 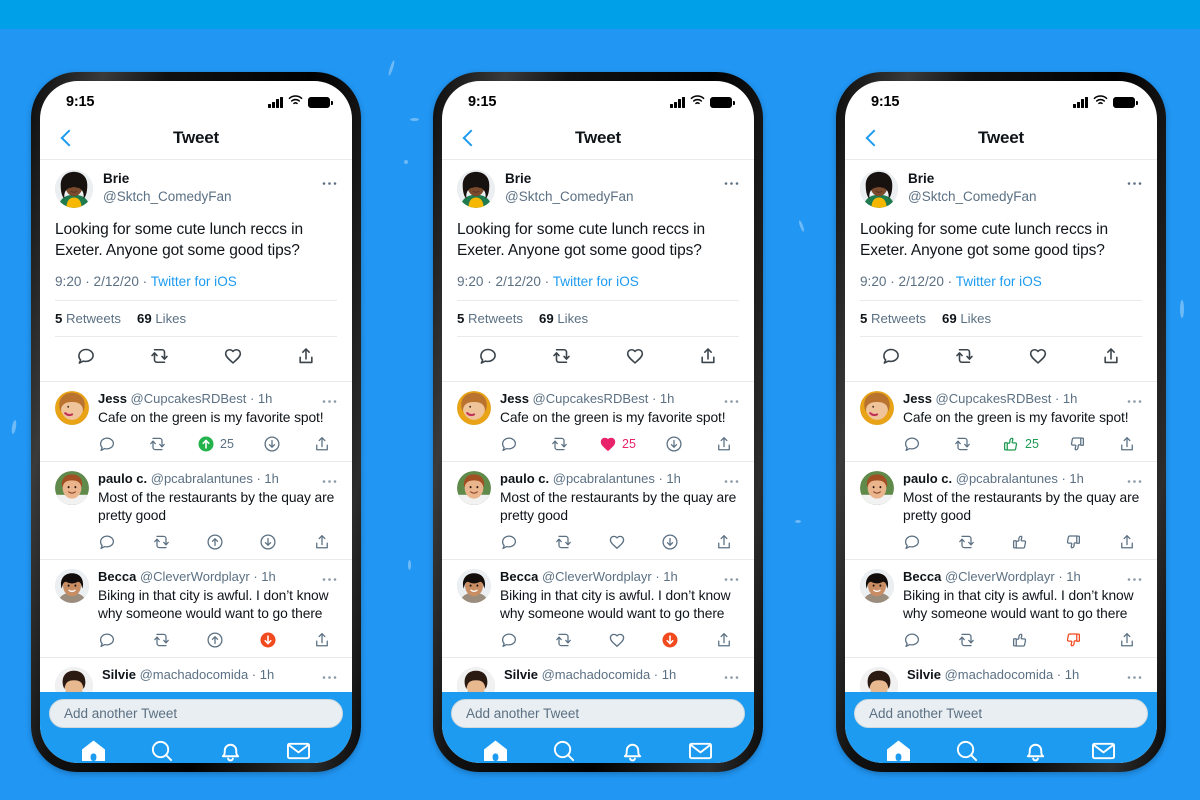 What do you see at coordinates (617, 444) in the screenshot?
I see `reply-heart-icon: 25` at bounding box center [617, 444].